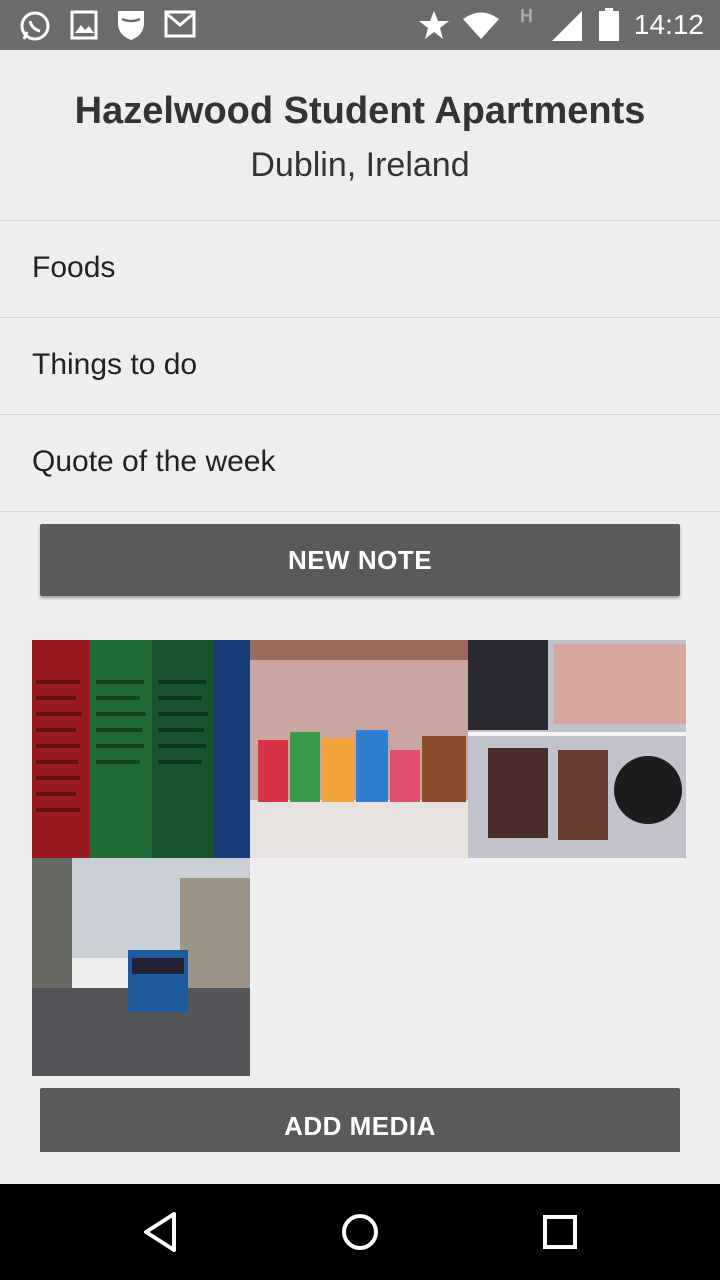 The image size is (720, 1280). What do you see at coordinates (481, 25) in the screenshot?
I see `wifi-icon` at bounding box center [481, 25].